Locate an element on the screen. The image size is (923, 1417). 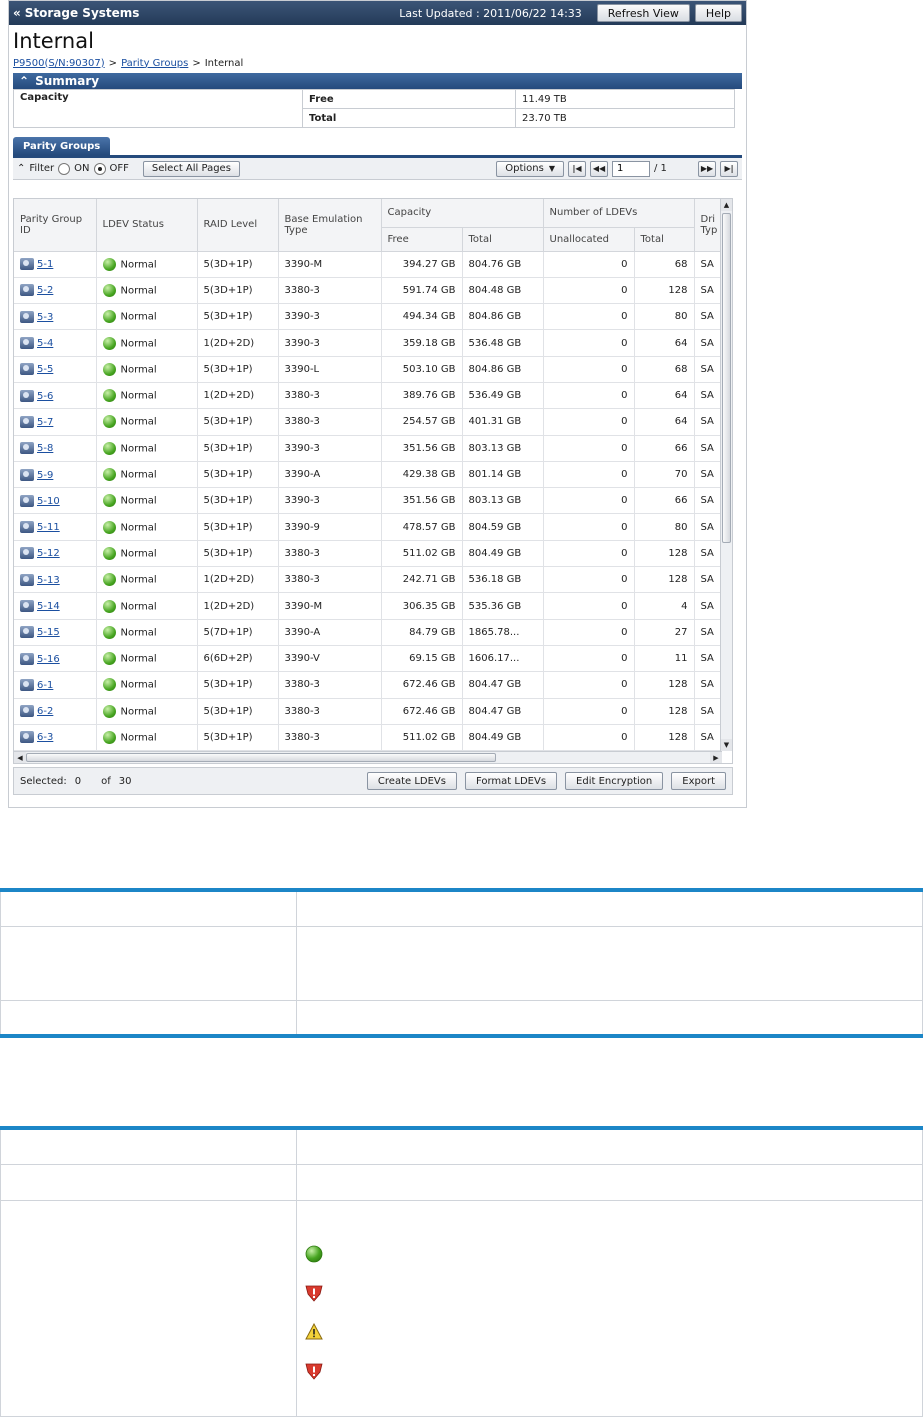
tab-parity-groups: Parity Groups is located at coordinates (62, 146).